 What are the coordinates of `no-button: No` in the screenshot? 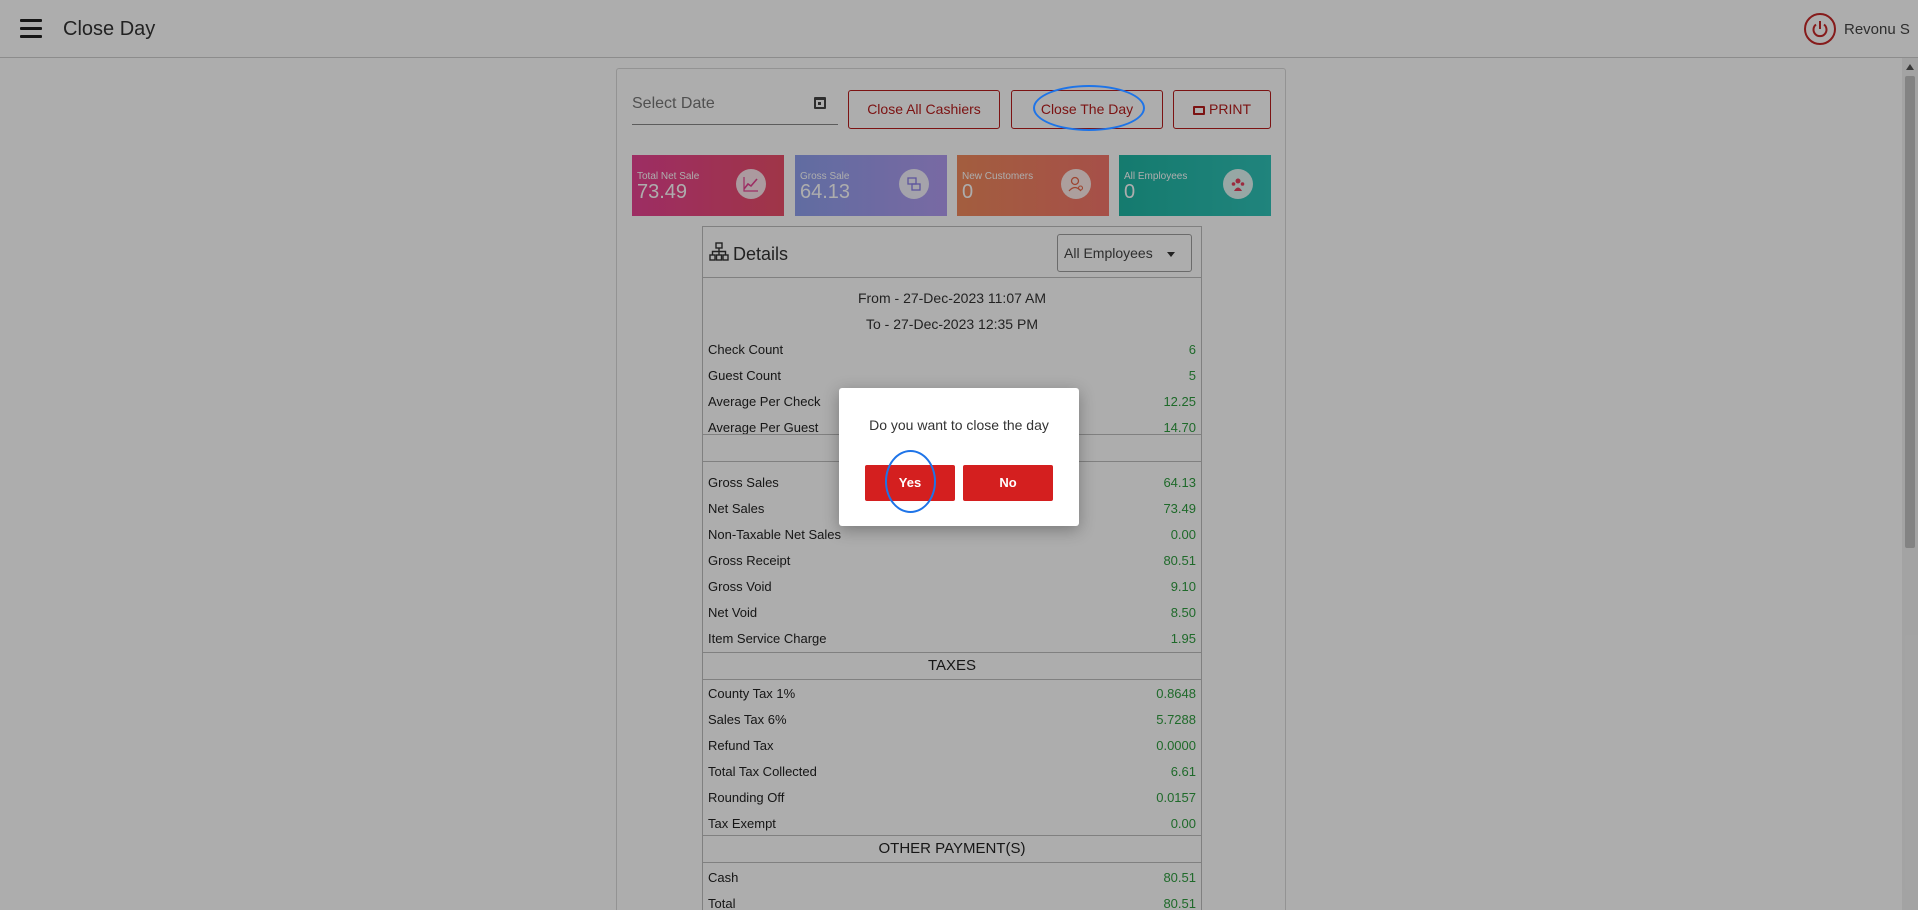 It's located at (1008, 483).